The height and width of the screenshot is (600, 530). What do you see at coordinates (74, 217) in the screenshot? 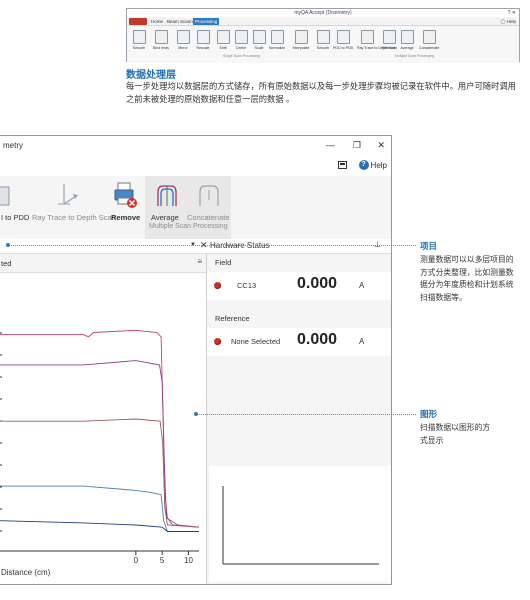
I see `ray-trace-label: Ray Trace to Depth Scan` at bounding box center [74, 217].